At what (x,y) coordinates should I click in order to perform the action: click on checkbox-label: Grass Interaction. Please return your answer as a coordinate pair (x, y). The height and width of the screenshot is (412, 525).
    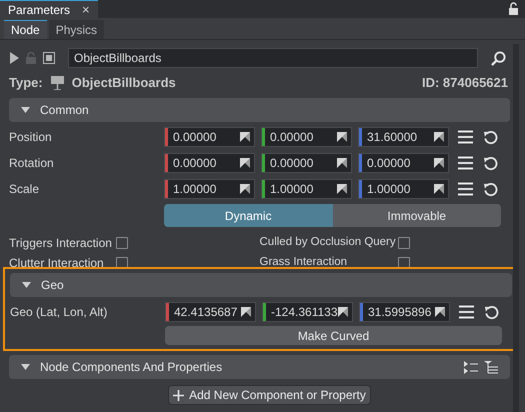
    Looking at the image, I should click on (304, 262).